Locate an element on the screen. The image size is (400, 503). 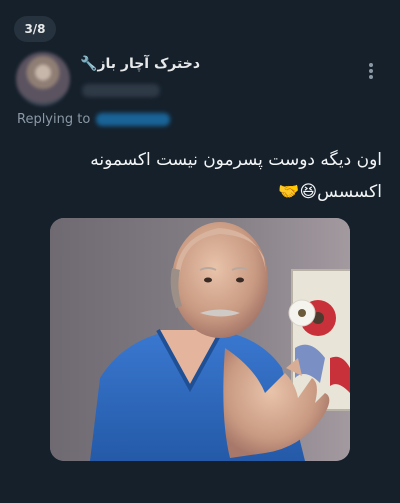
page-counter: 3/8 is located at coordinates (35, 29).